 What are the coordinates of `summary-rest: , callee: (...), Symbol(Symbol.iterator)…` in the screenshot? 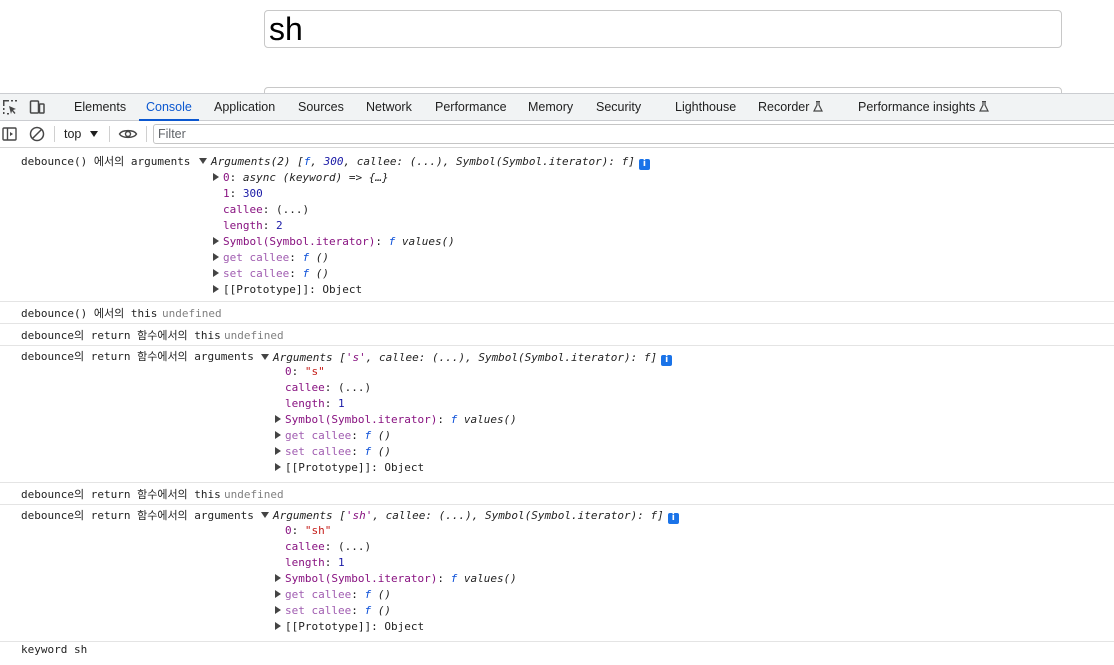 It's located at (518, 515).